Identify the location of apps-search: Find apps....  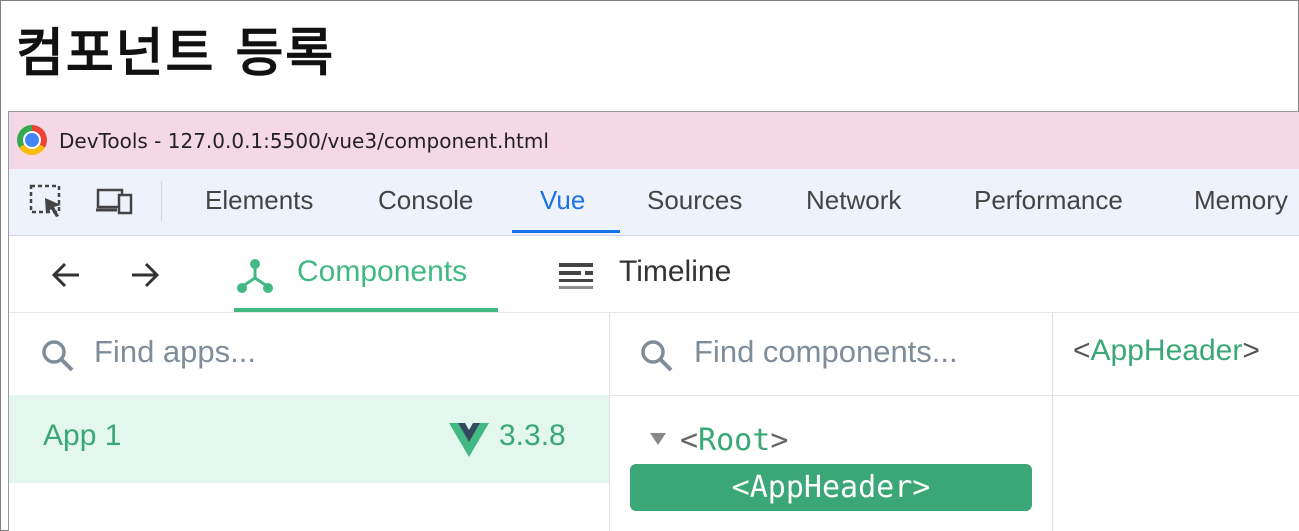
(309, 354).